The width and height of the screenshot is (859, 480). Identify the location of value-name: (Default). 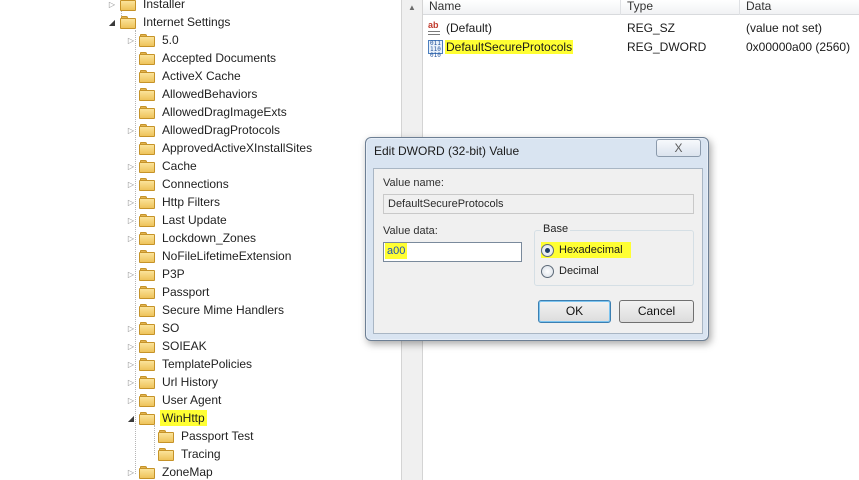
(469, 28).